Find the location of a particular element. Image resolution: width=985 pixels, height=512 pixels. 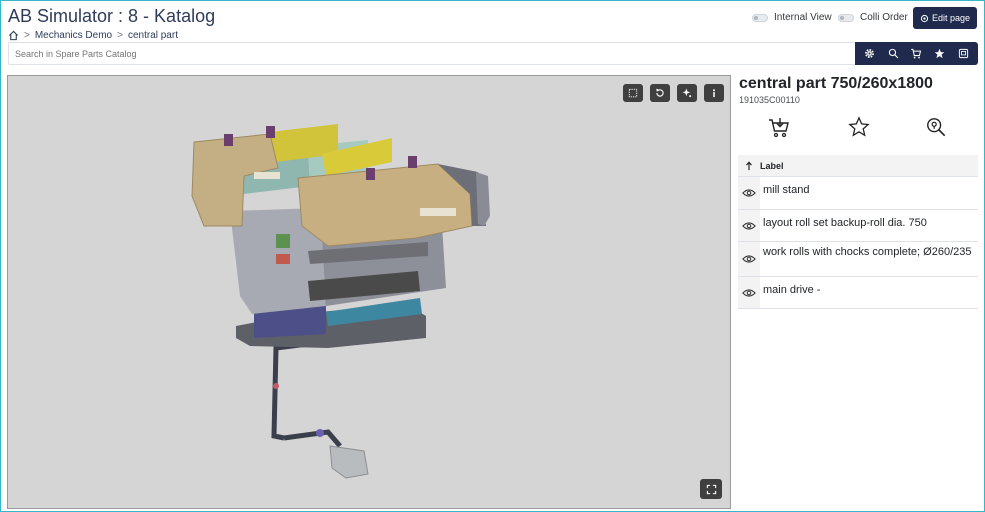

explode-icon is located at coordinates (687, 93).